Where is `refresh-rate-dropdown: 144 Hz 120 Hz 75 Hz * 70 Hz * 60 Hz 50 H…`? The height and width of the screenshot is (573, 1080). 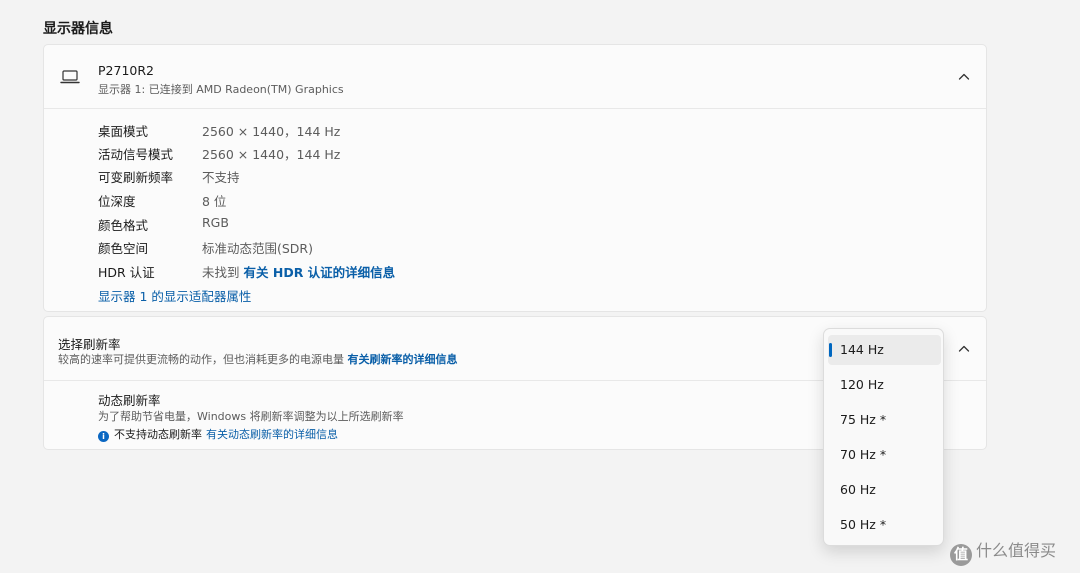 refresh-rate-dropdown: 144 Hz 120 Hz 75 Hz * 70 Hz * 60 Hz 50 H… is located at coordinates (883, 437).